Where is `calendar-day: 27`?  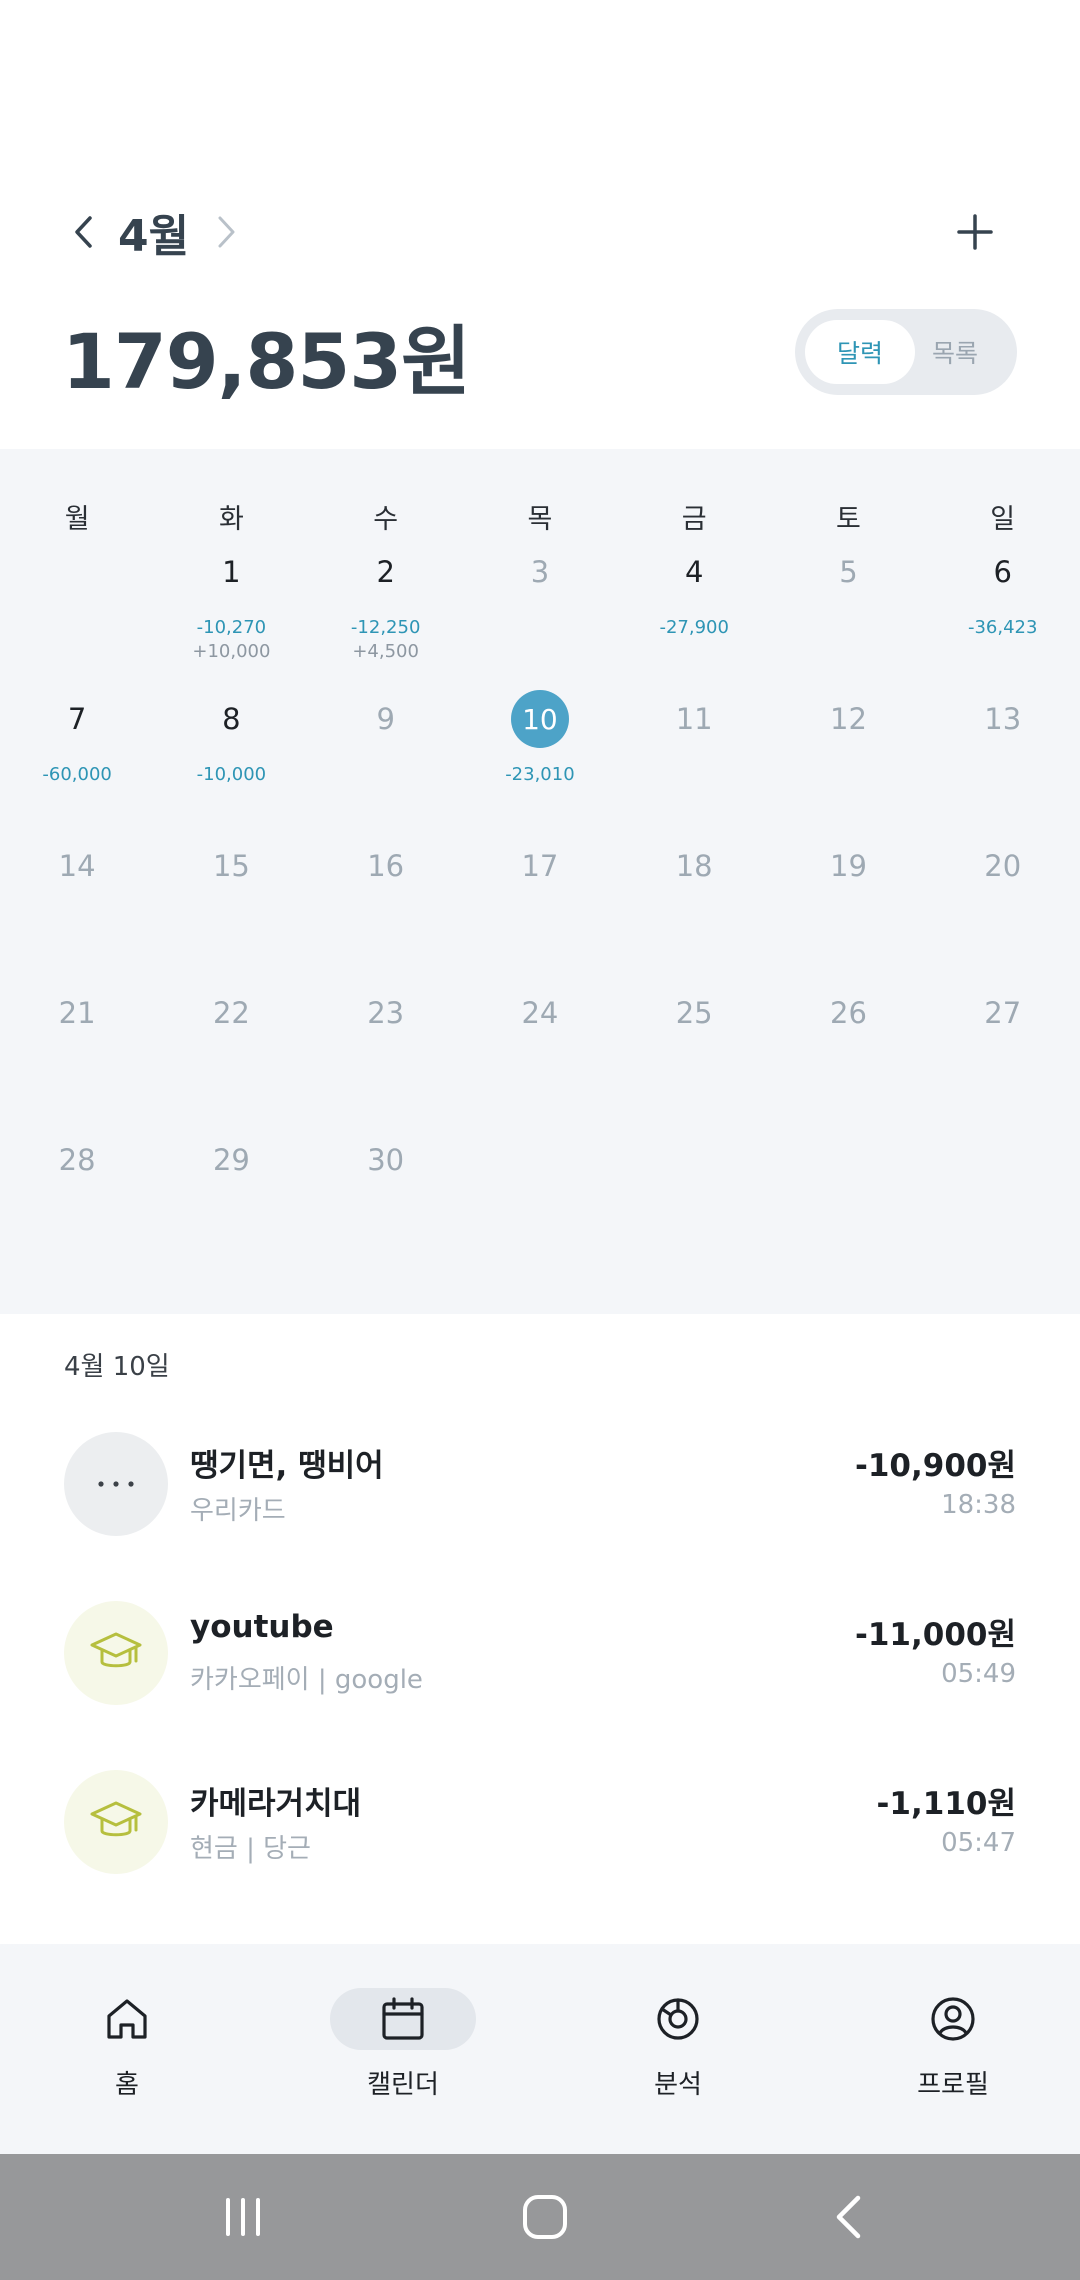 calendar-day: 27 is located at coordinates (1003, 1055).